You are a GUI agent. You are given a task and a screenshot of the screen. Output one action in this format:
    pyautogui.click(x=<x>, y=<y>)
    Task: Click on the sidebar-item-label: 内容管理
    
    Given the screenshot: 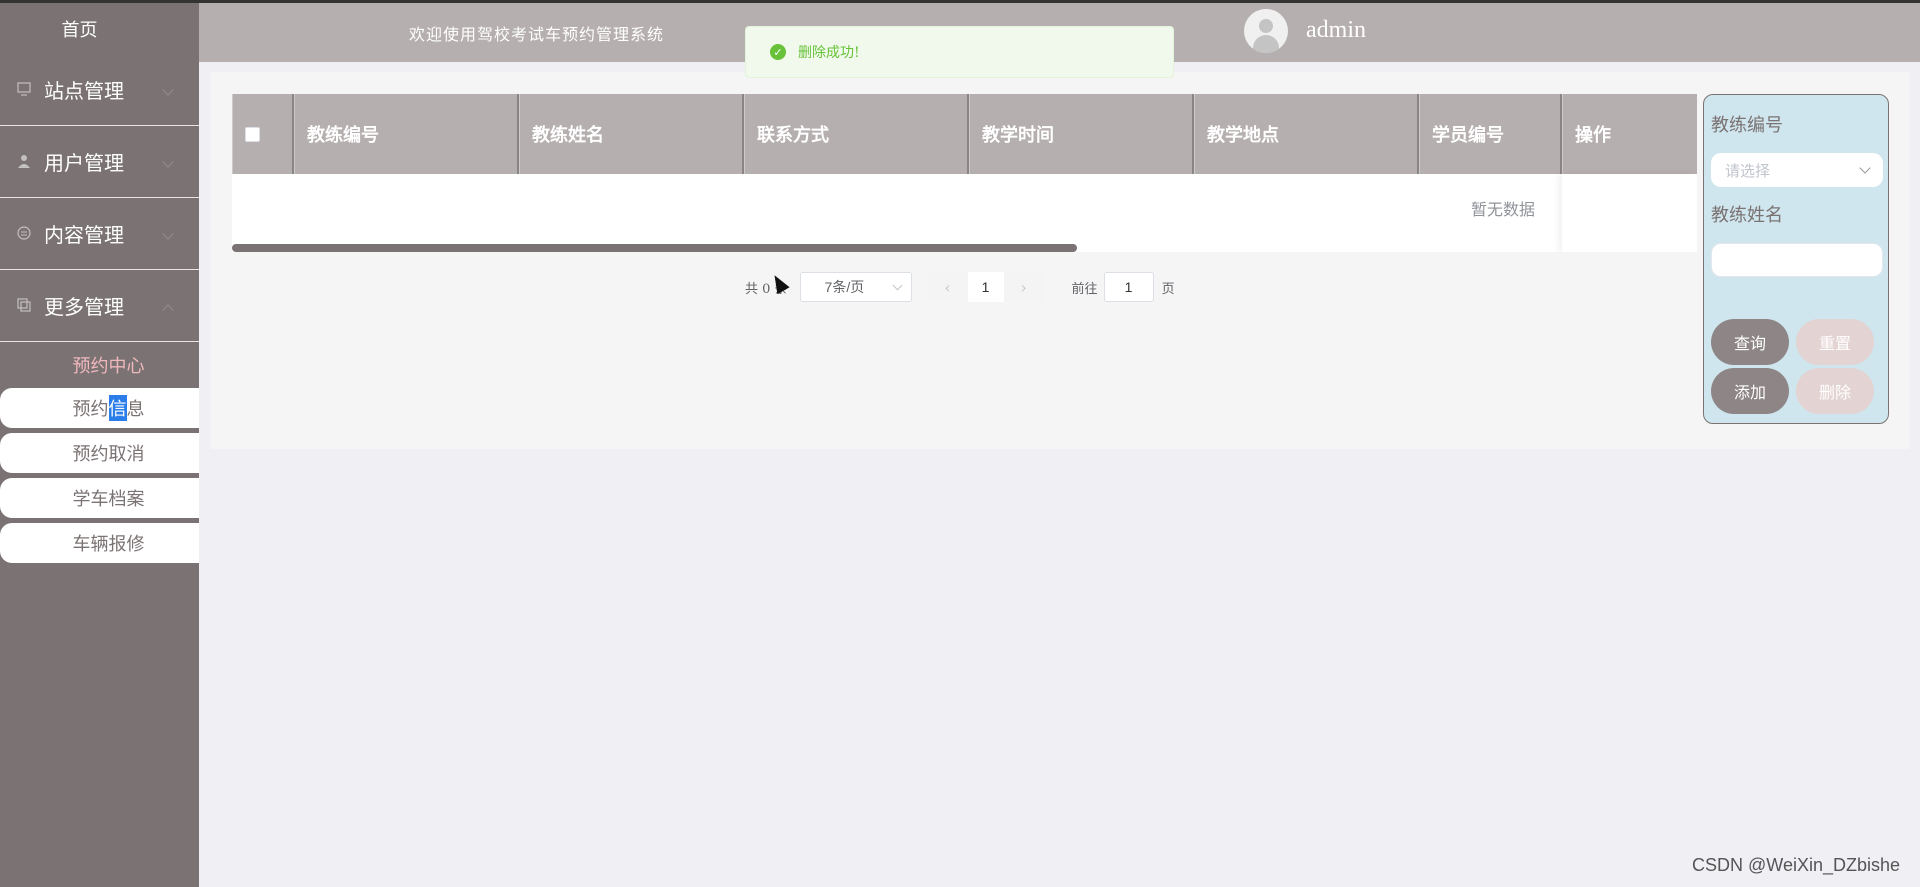 What is the action you would take?
    pyautogui.click(x=84, y=235)
    